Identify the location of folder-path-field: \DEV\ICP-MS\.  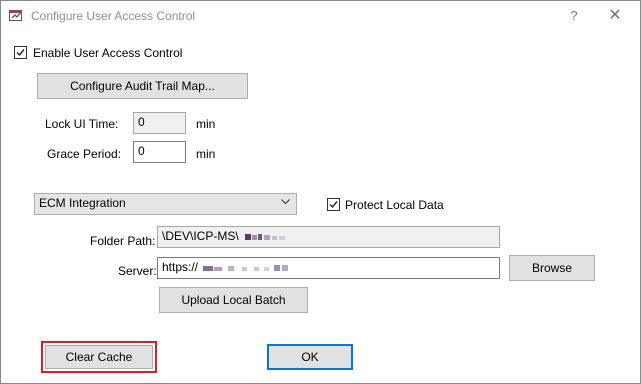
(328, 237).